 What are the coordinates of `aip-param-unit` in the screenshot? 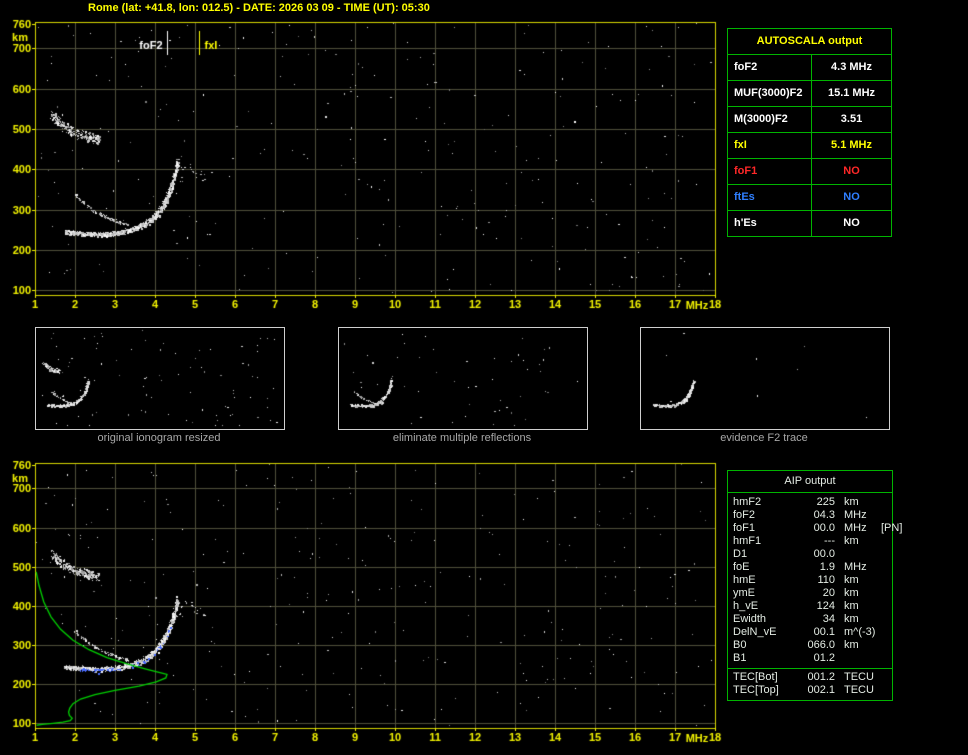 It's located at (858, 658).